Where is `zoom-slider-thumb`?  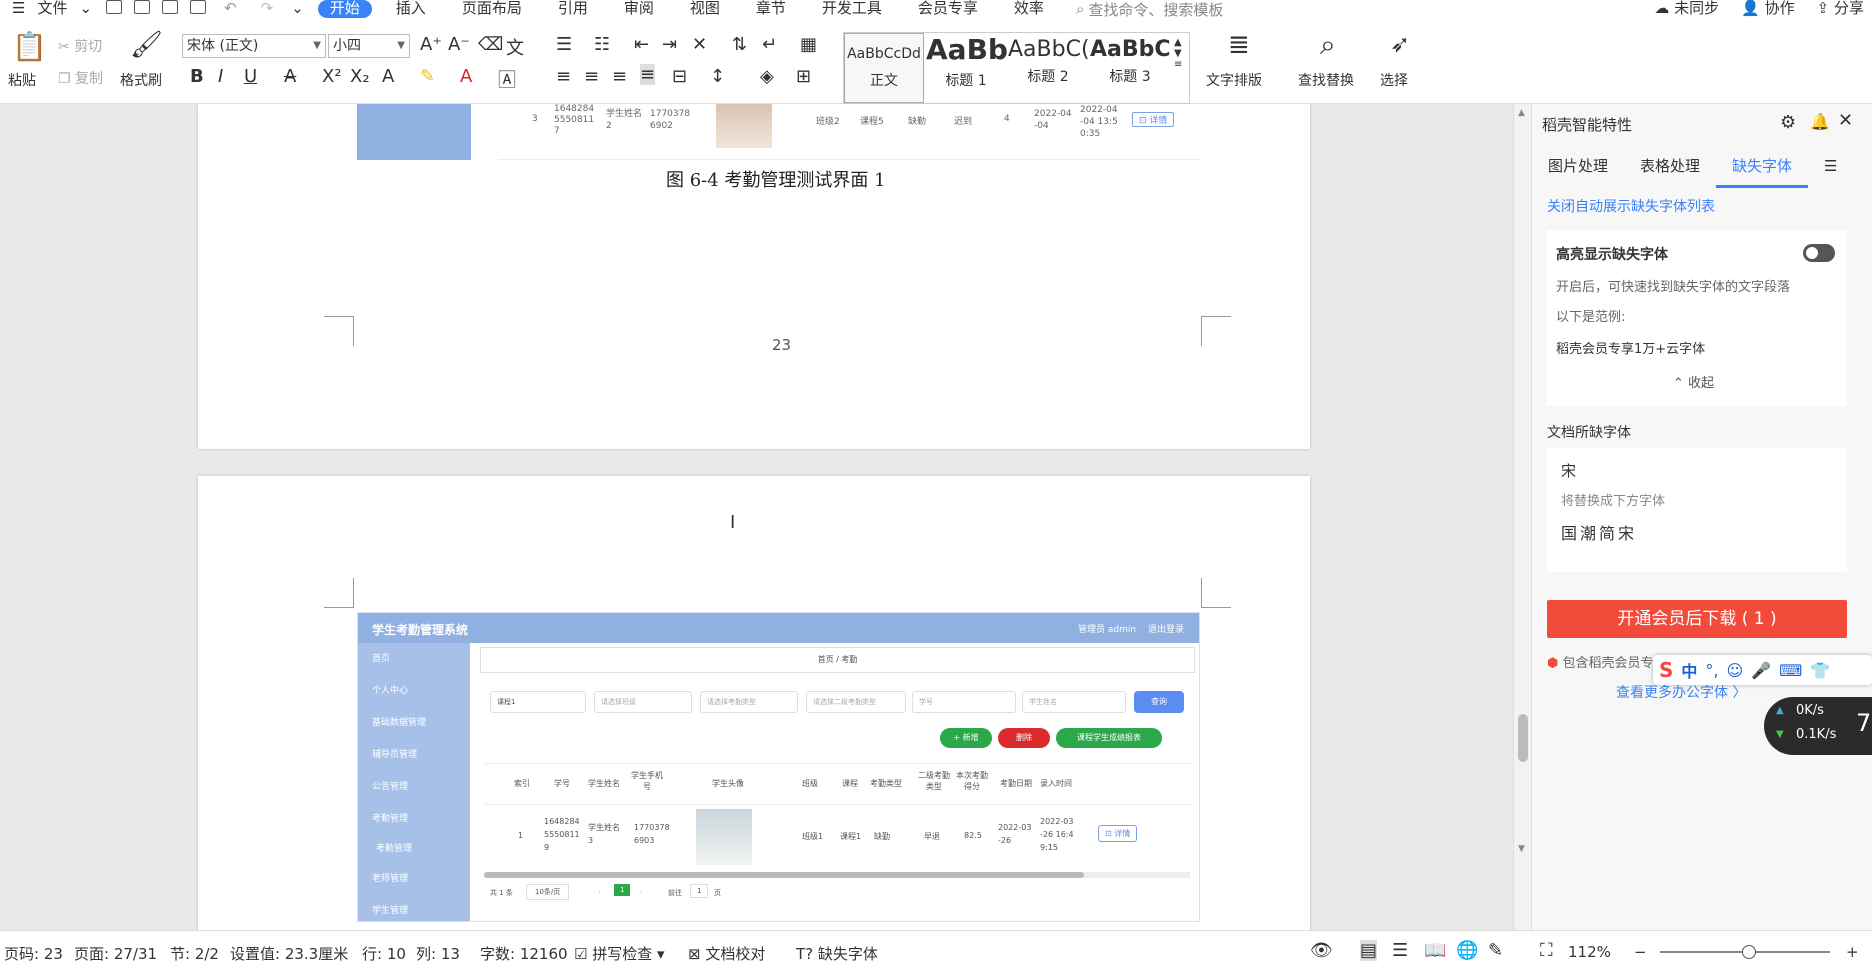 zoom-slider-thumb is located at coordinates (1749, 952).